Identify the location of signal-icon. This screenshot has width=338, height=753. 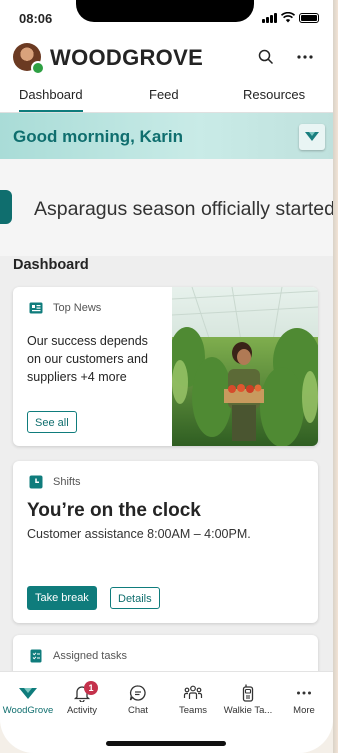
(269, 18).